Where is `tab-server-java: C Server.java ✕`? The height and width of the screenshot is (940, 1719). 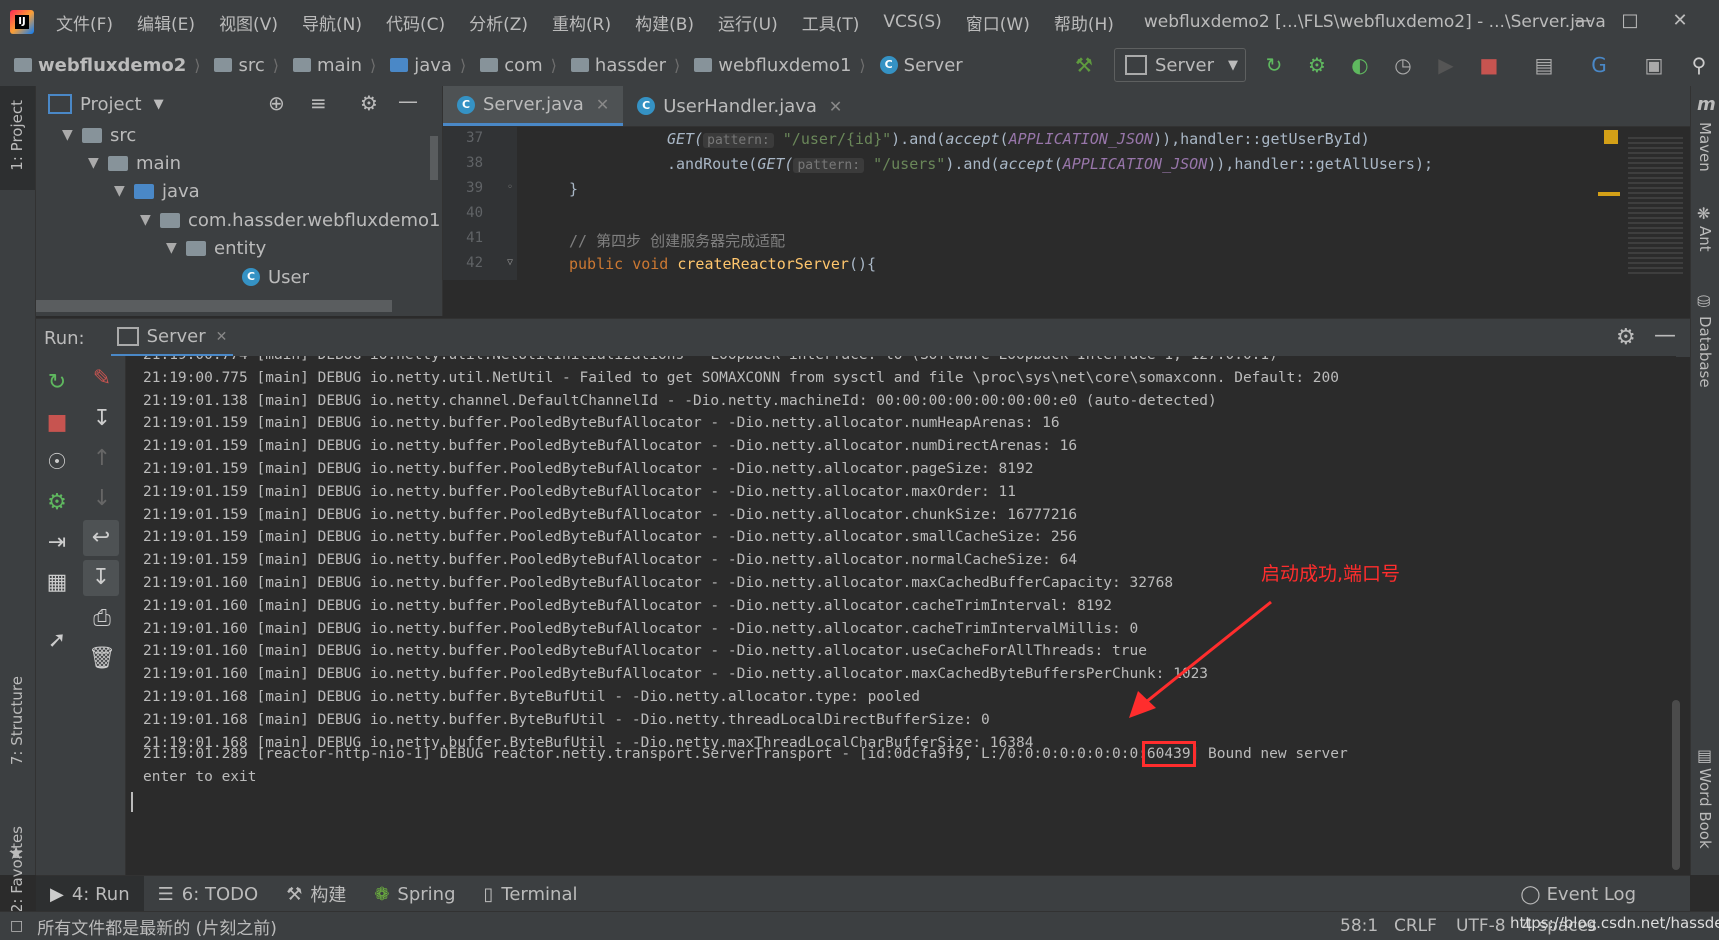
tab-server-java: C Server.java ✕ is located at coordinates (533, 106).